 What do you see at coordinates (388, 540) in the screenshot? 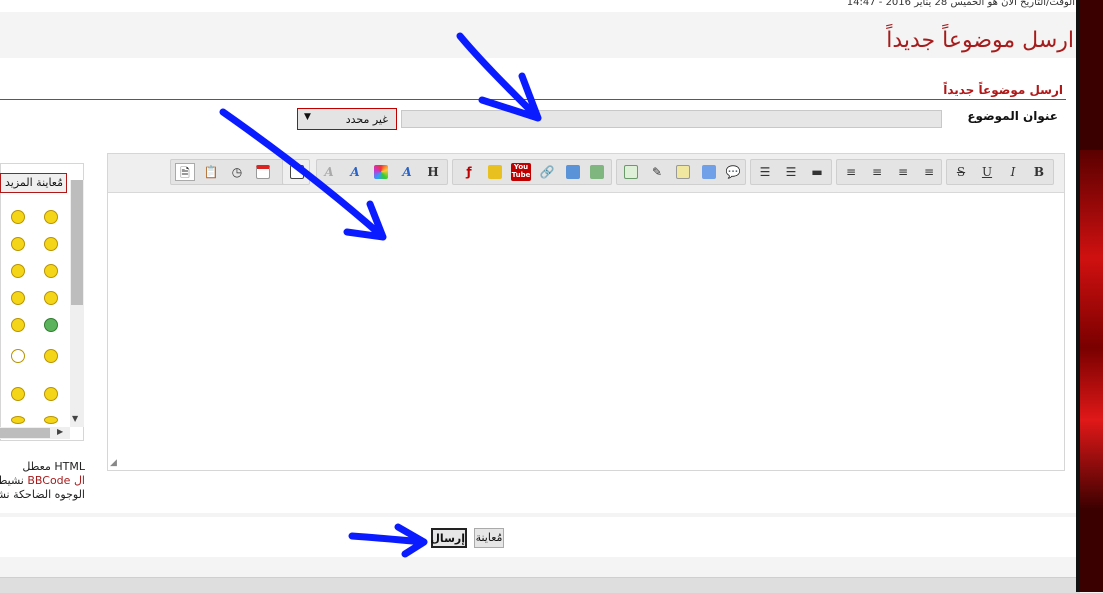
I see `arrow-to-submit` at bounding box center [388, 540].